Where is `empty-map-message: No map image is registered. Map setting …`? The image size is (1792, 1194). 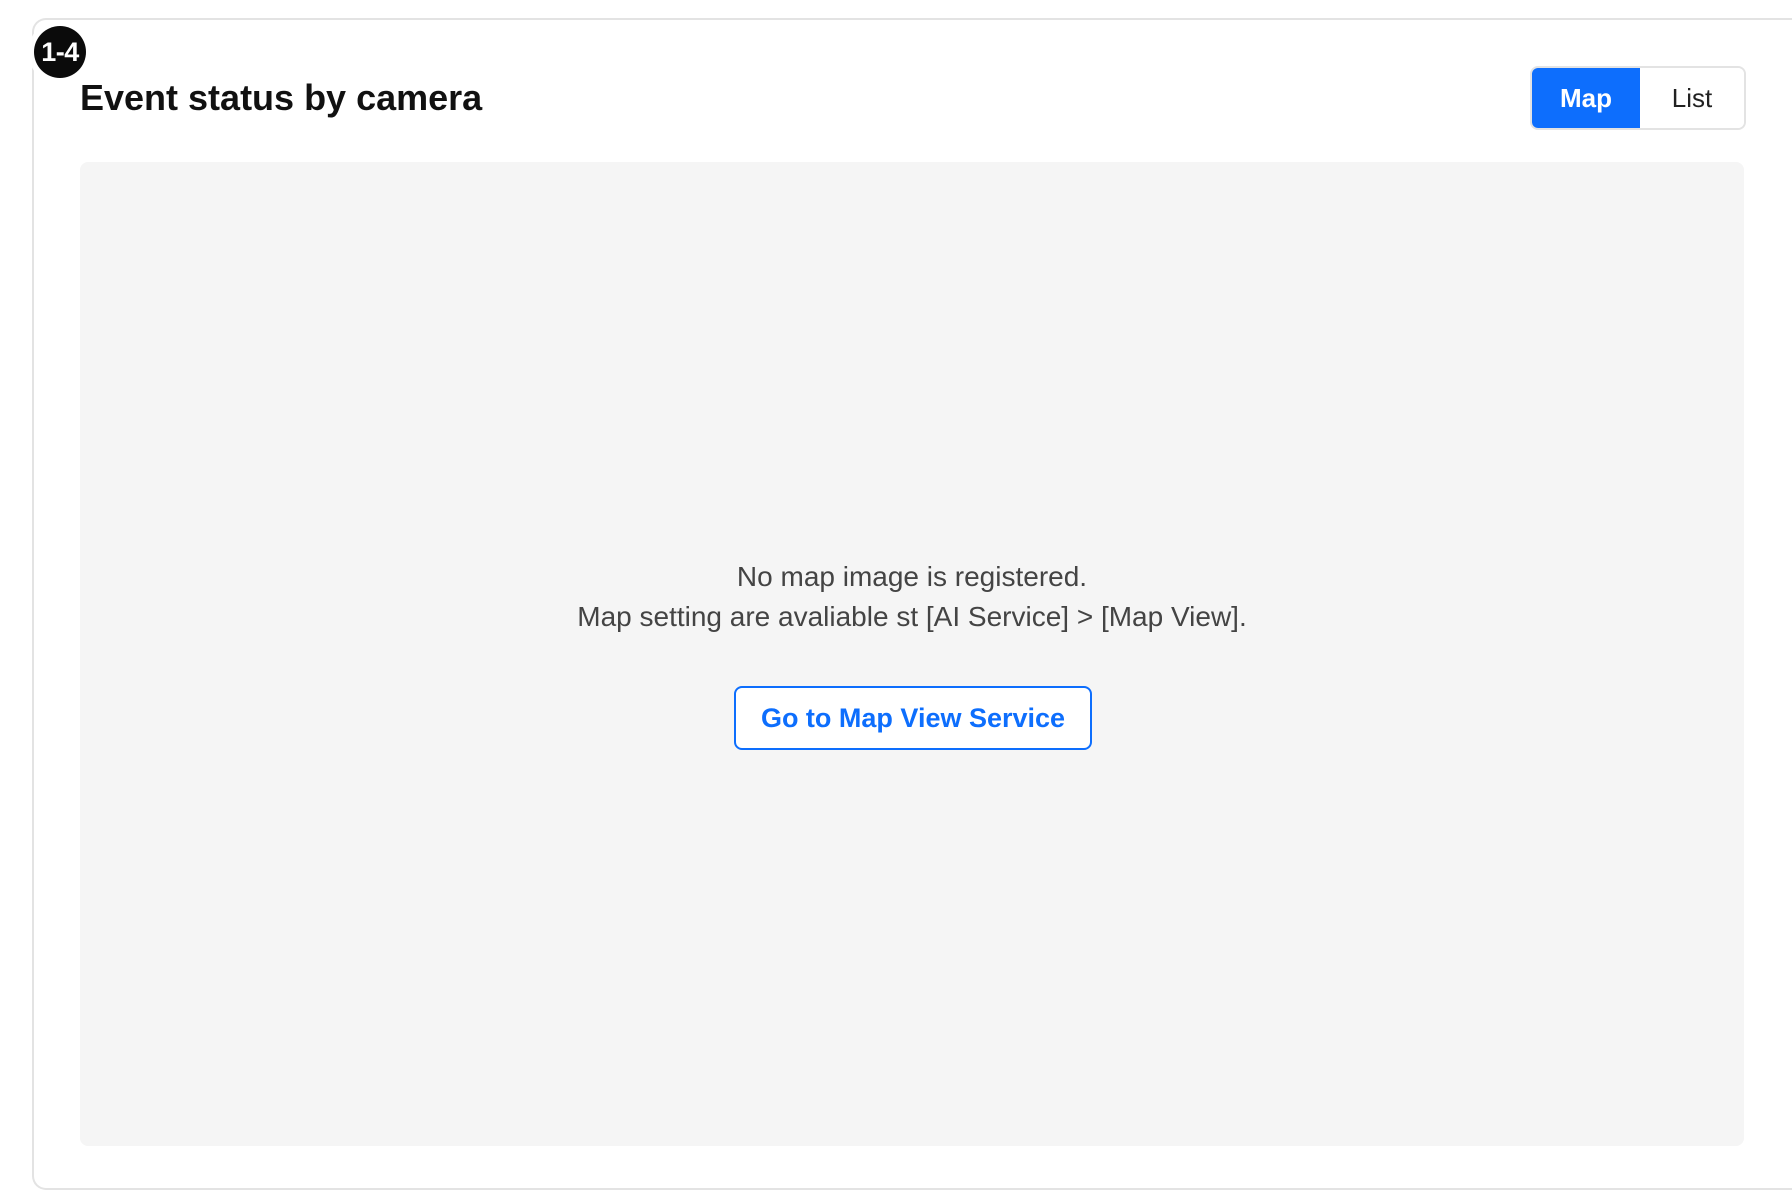 empty-map-message: No map image is registered. Map setting … is located at coordinates (912, 597).